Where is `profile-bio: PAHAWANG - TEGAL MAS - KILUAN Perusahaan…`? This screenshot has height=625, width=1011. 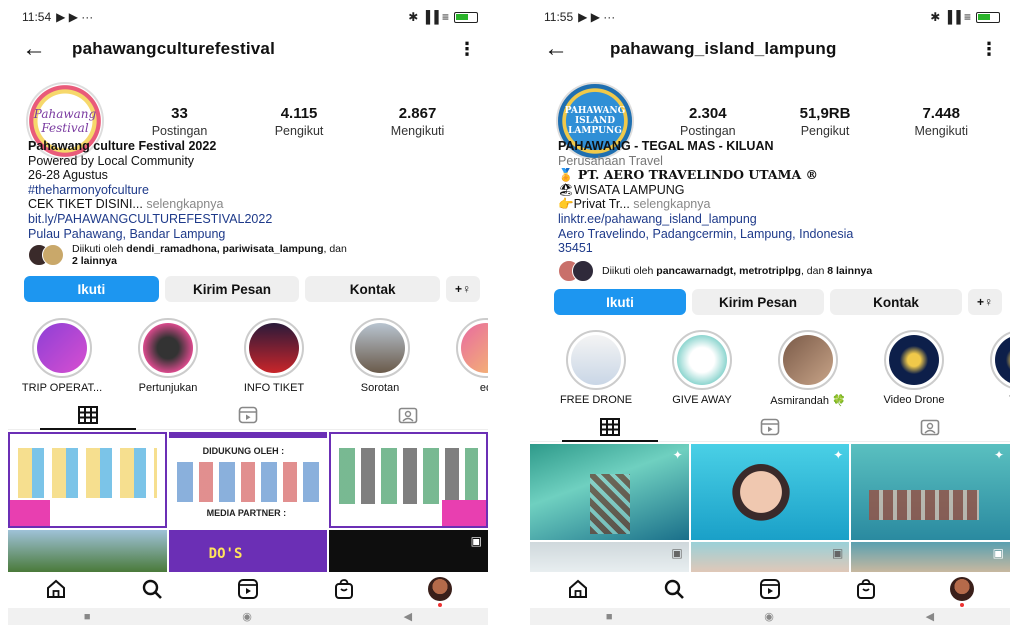
profile-bio: PAHAWANG - TEGAL MAS - KILUAN Perusahaan… is located at coordinates (780, 197).